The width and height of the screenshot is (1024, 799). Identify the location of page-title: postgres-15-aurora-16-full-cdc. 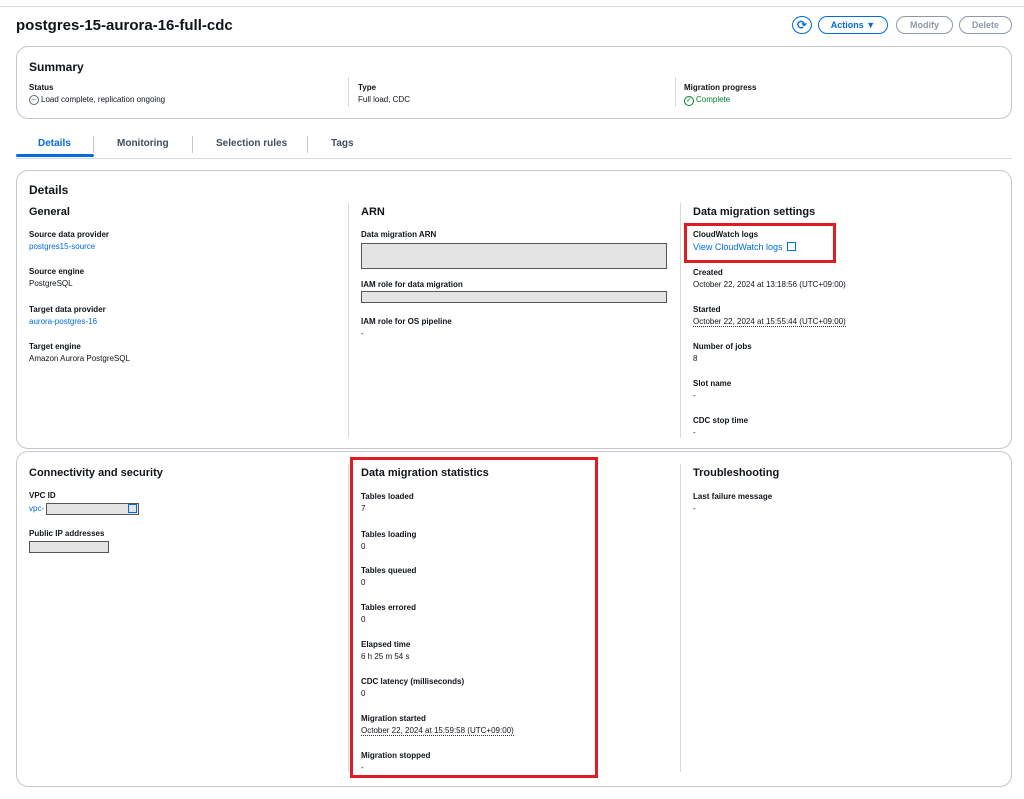
(124, 25).